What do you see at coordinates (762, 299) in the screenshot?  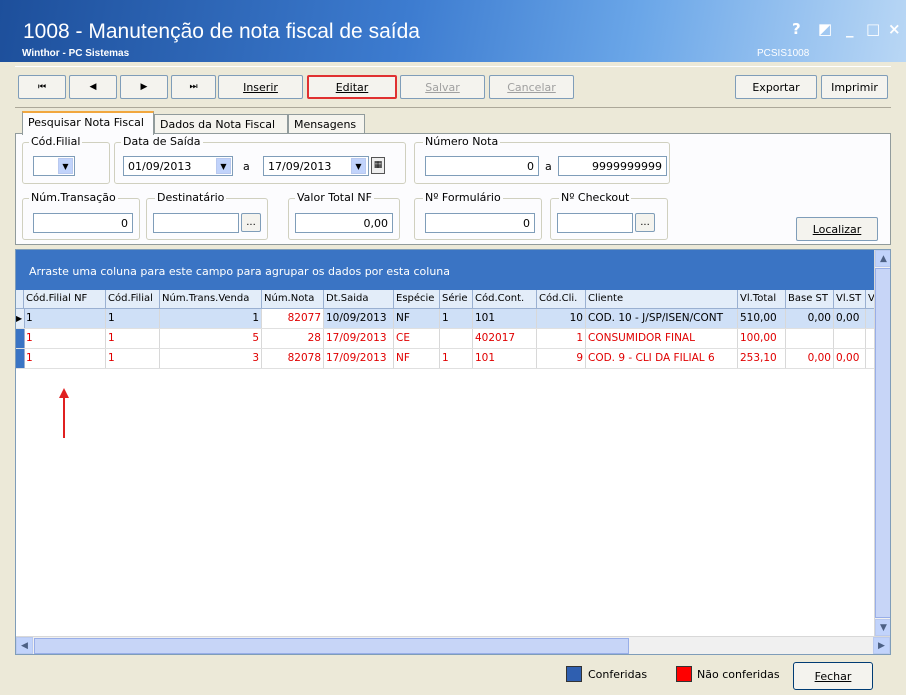 I see `col-vl-total: Vl.Total` at bounding box center [762, 299].